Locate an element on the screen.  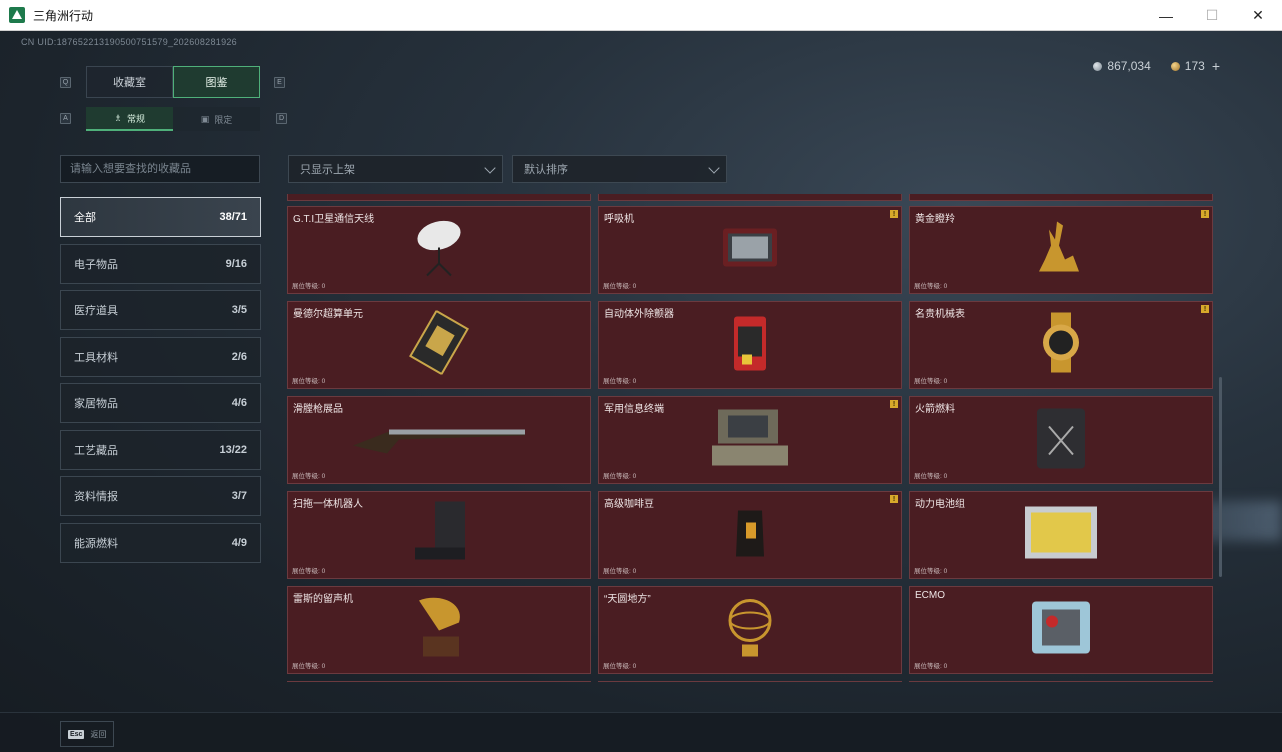
image-icon: ▣ is located at coordinates (205, 118).